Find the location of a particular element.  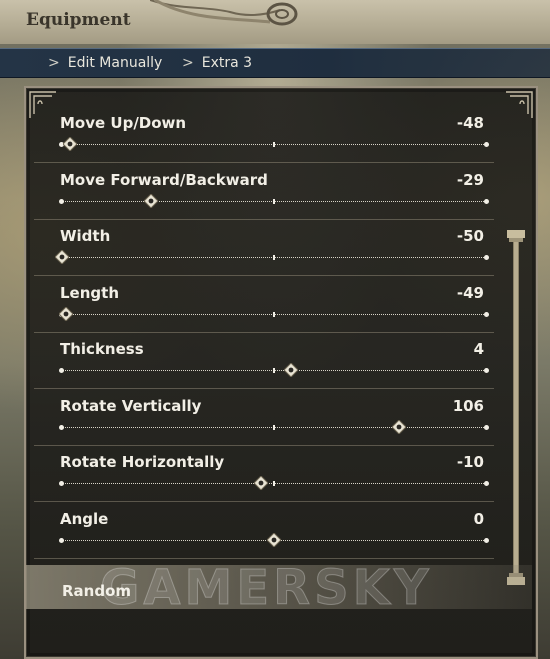

slider-label: Move Forward/Backward is located at coordinates (164, 179).